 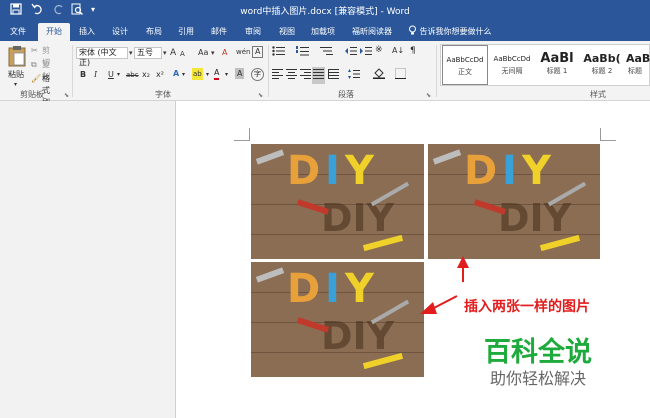 I want to click on arrow-left-icon, so click(x=439, y=304).